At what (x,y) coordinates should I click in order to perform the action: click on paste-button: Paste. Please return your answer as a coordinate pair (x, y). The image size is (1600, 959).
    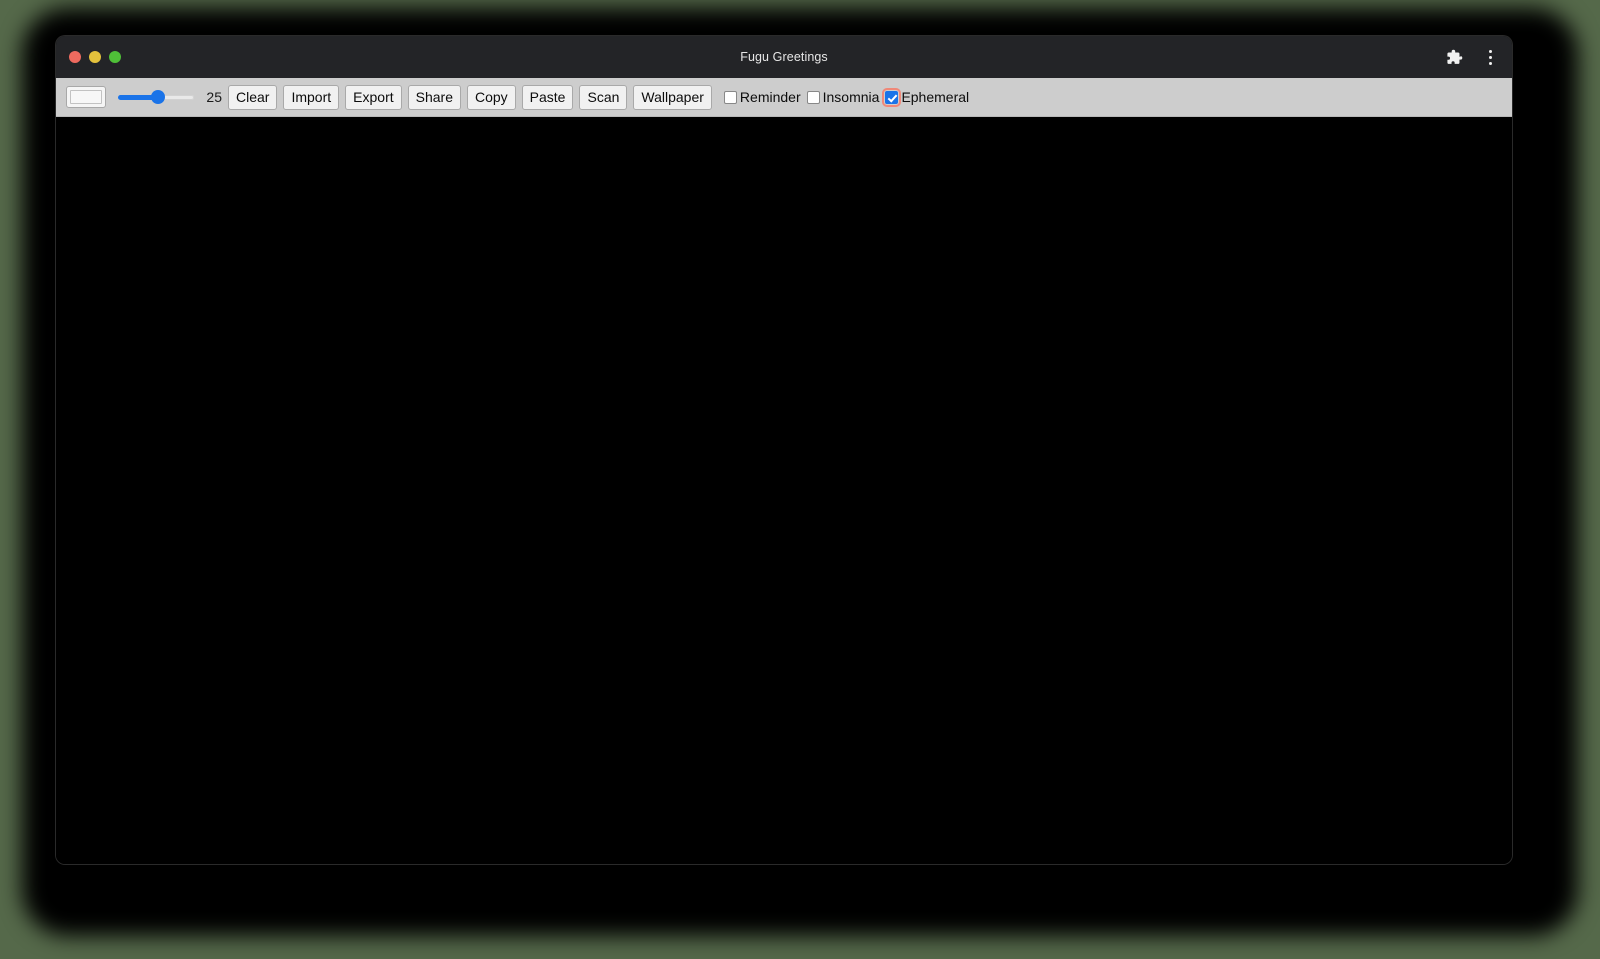
    Looking at the image, I should click on (547, 97).